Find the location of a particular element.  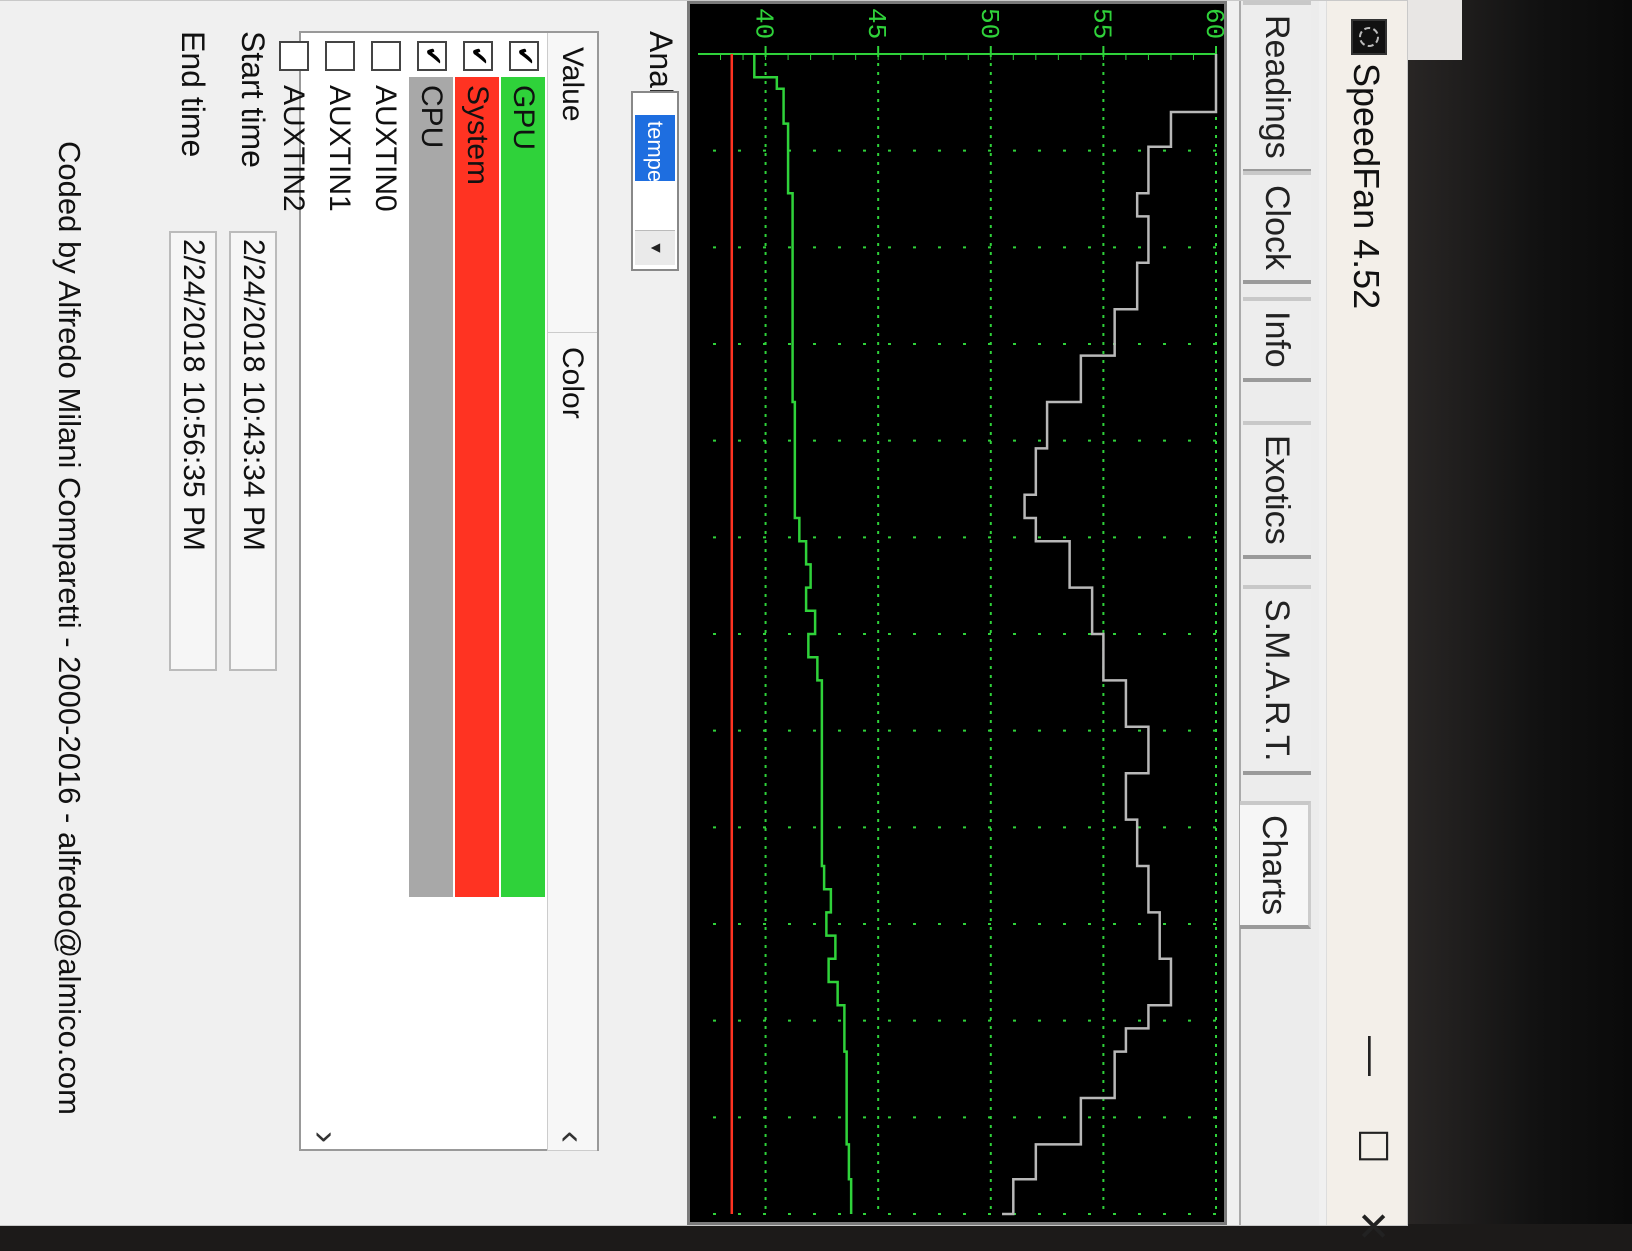

series-row-auxtin2: AUXTIN2 is located at coordinates (293, 592).